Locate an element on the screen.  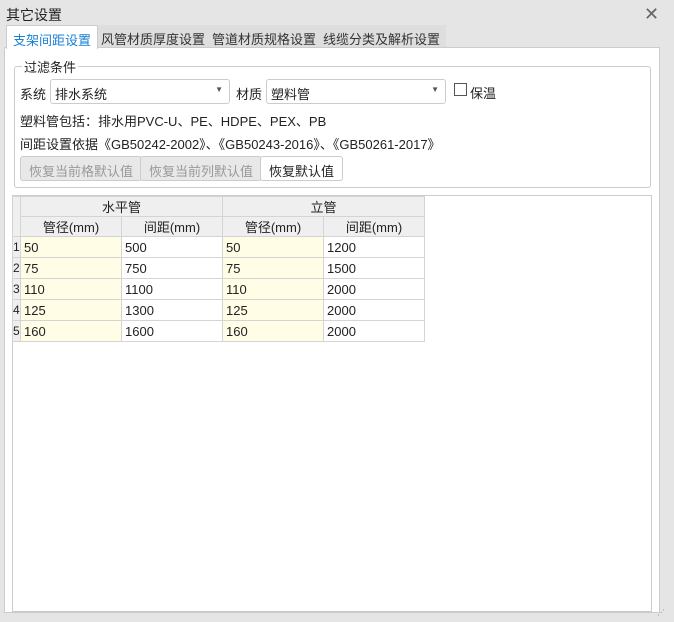
table-row: 1 50 500 50 1200 is located at coordinates (218, 247).